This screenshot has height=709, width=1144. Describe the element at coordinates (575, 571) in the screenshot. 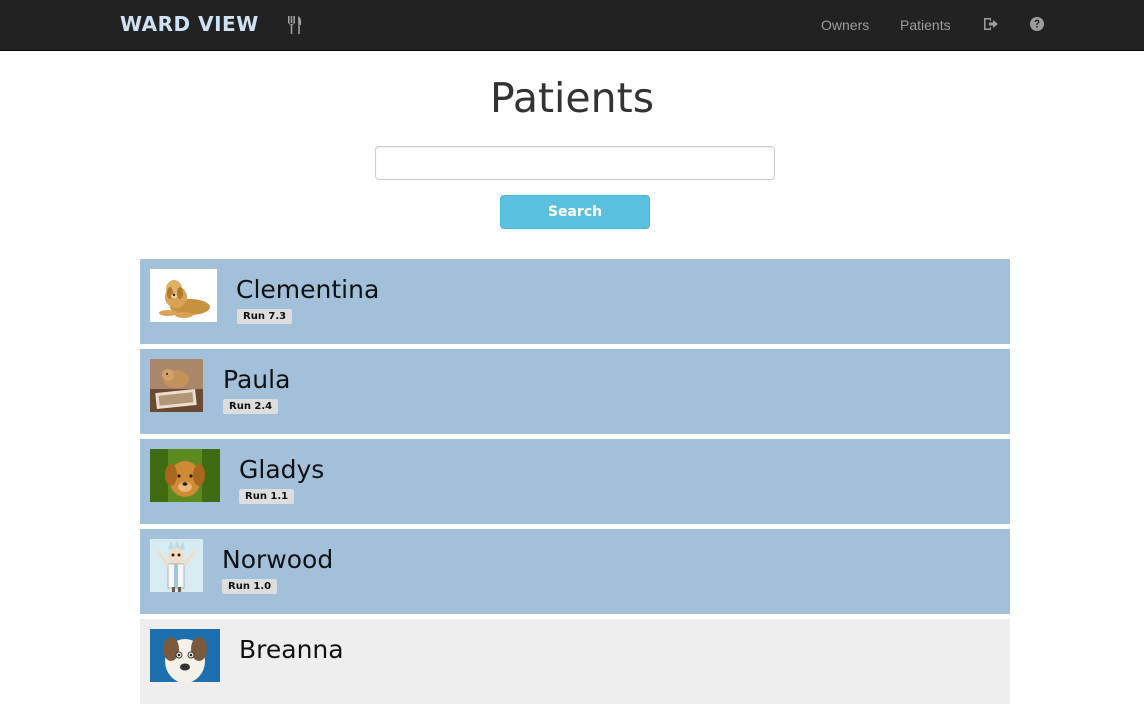

I see `patient-row: Norwood Run 1.0` at that location.